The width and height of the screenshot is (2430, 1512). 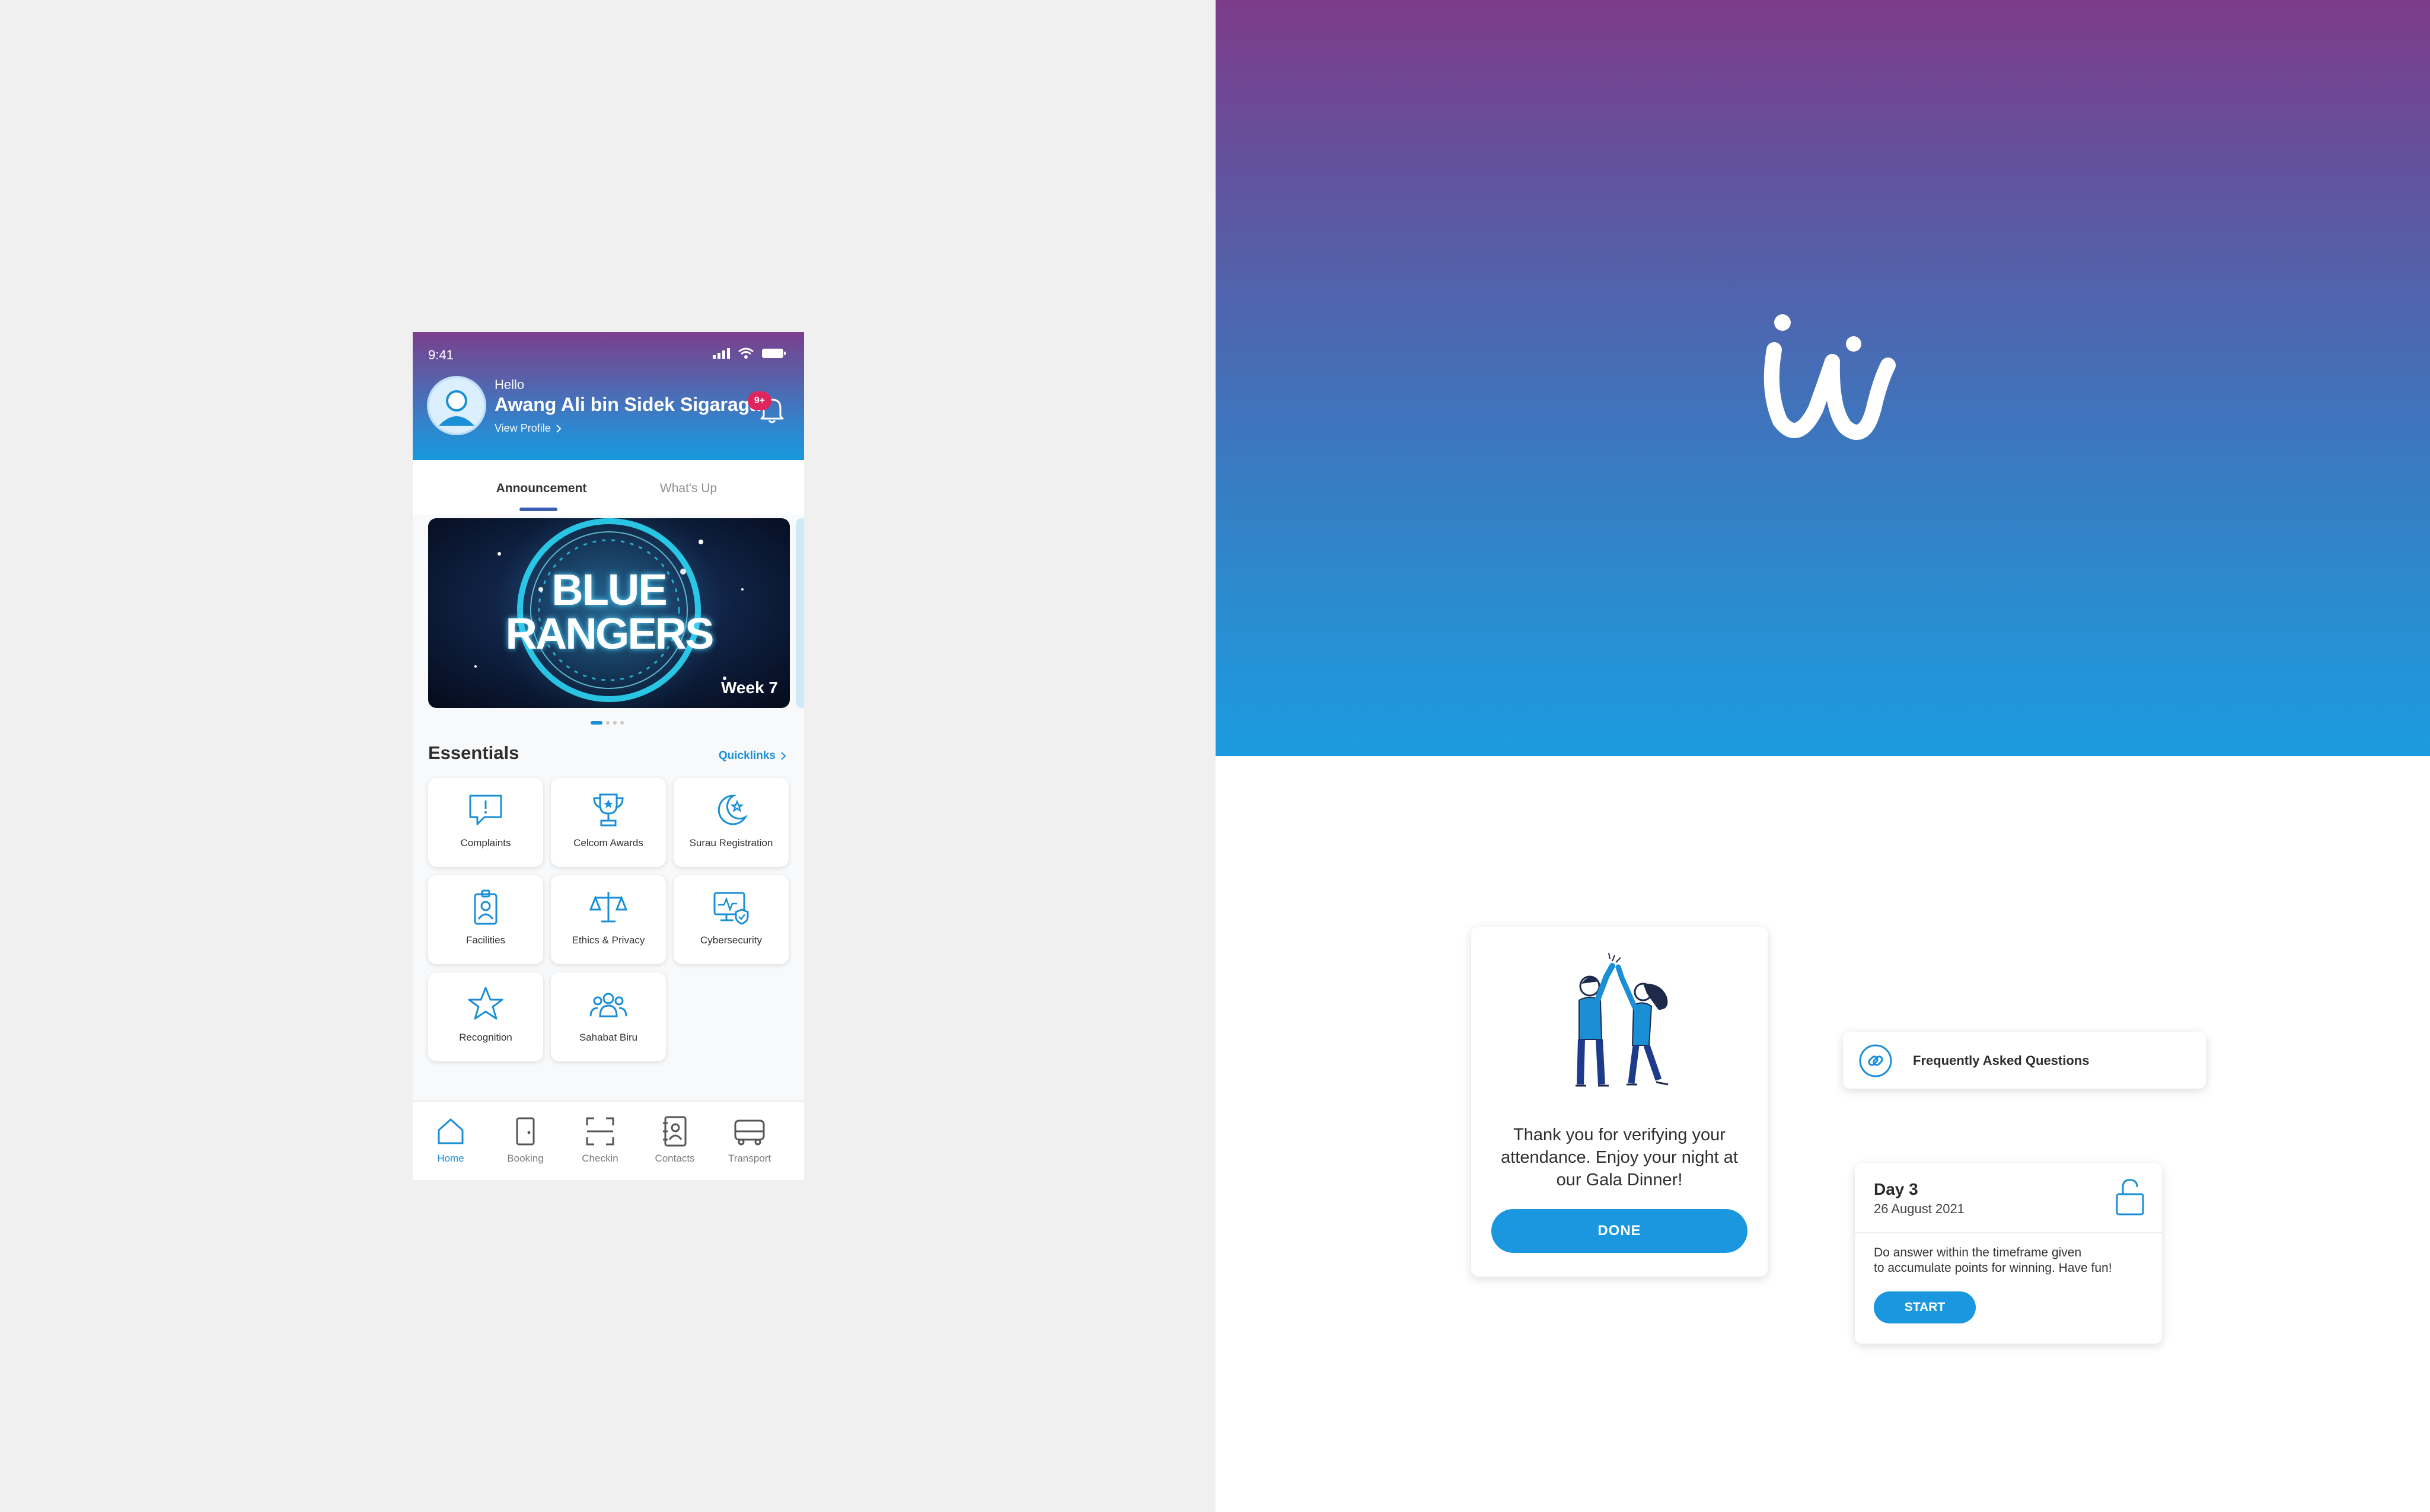 What do you see at coordinates (774, 353) in the screenshot?
I see `battery-icon` at bounding box center [774, 353].